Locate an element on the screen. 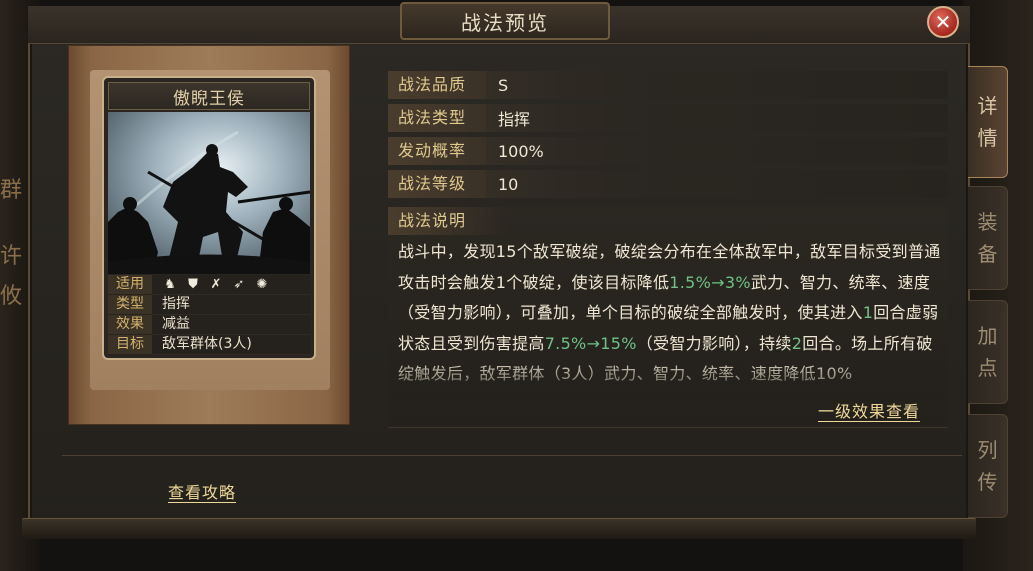 The width and height of the screenshot is (1033, 571). page-title: 战法预览 is located at coordinates (505, 22).